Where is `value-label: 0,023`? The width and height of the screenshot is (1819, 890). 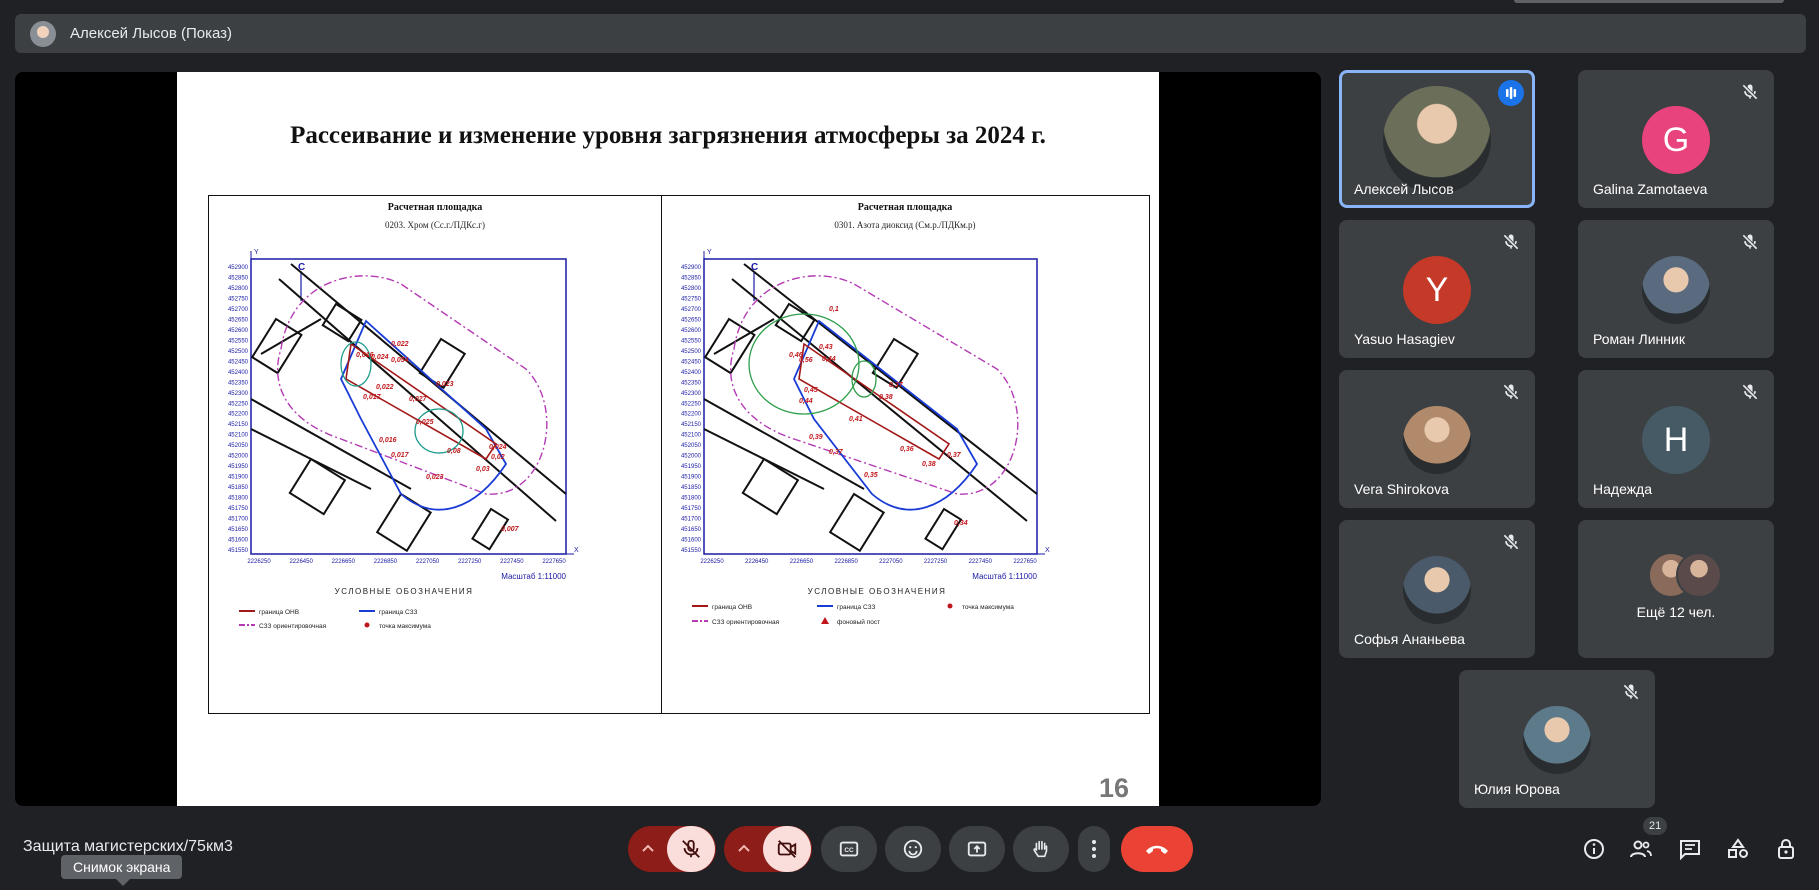
value-label: 0,023 is located at coordinates (445, 384).